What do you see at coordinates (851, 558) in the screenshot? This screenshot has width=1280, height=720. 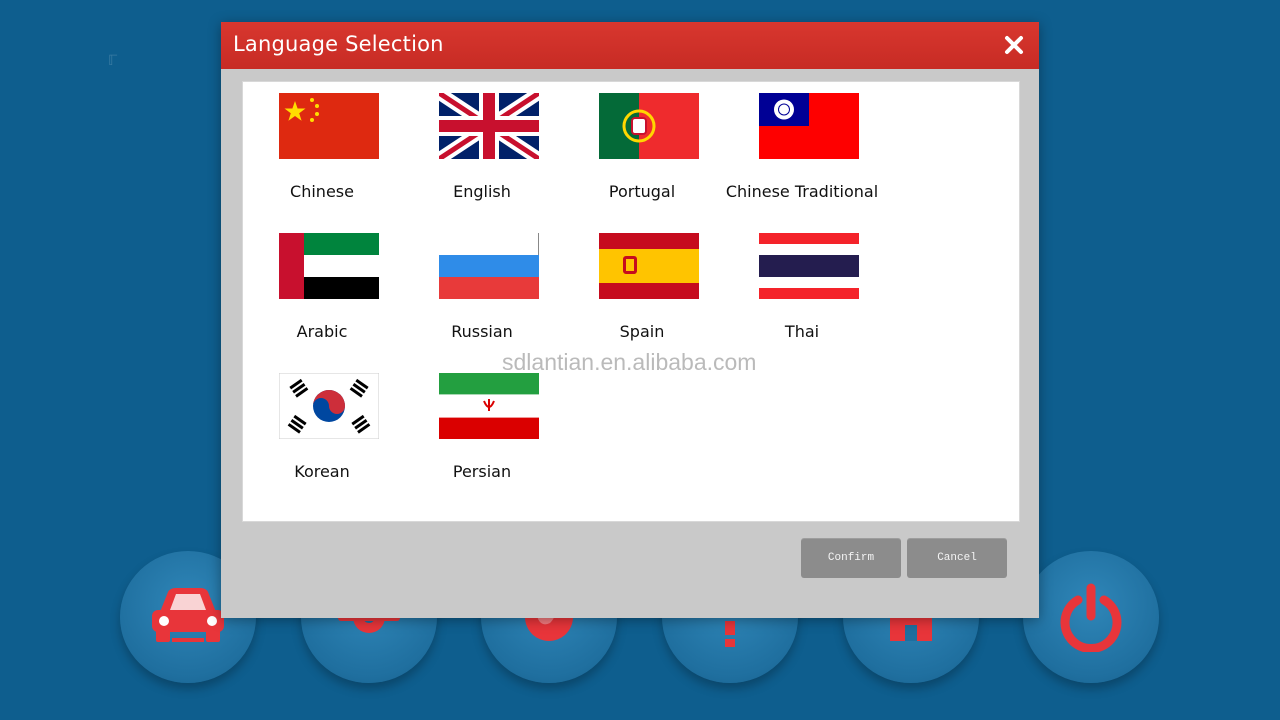 I see `confirm-button: Confirm` at bounding box center [851, 558].